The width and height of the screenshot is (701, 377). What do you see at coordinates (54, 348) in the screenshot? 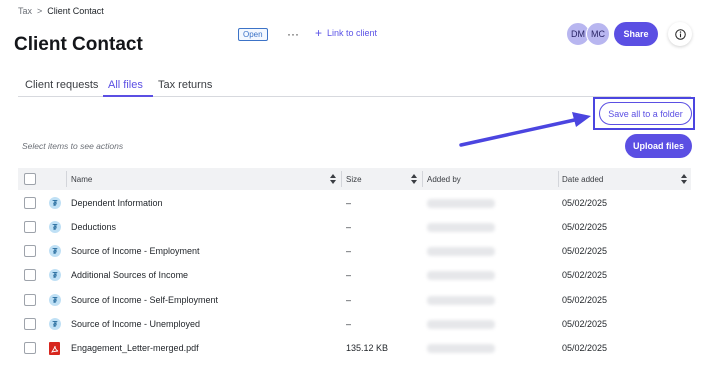
I see `pdf-icon` at bounding box center [54, 348].